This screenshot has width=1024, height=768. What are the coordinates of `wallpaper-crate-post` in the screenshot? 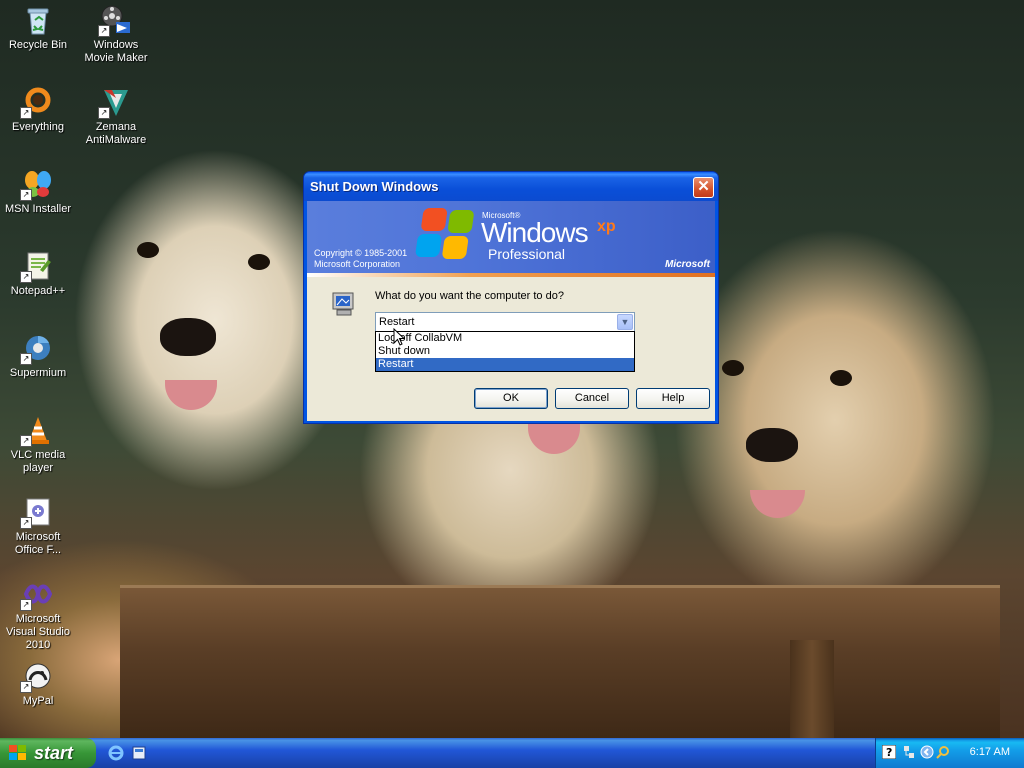 It's located at (812, 689).